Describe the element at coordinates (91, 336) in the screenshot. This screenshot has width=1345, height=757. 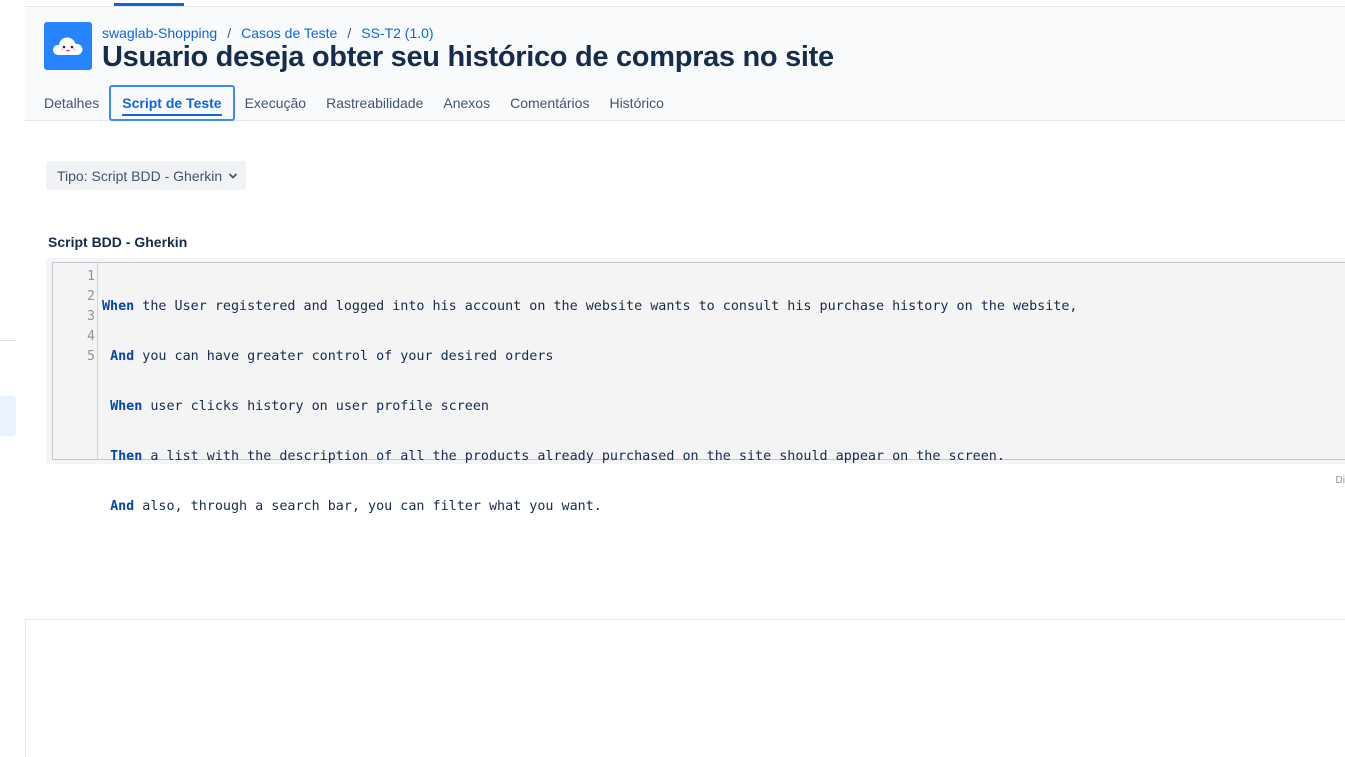
I see `line-number: 4` at that location.